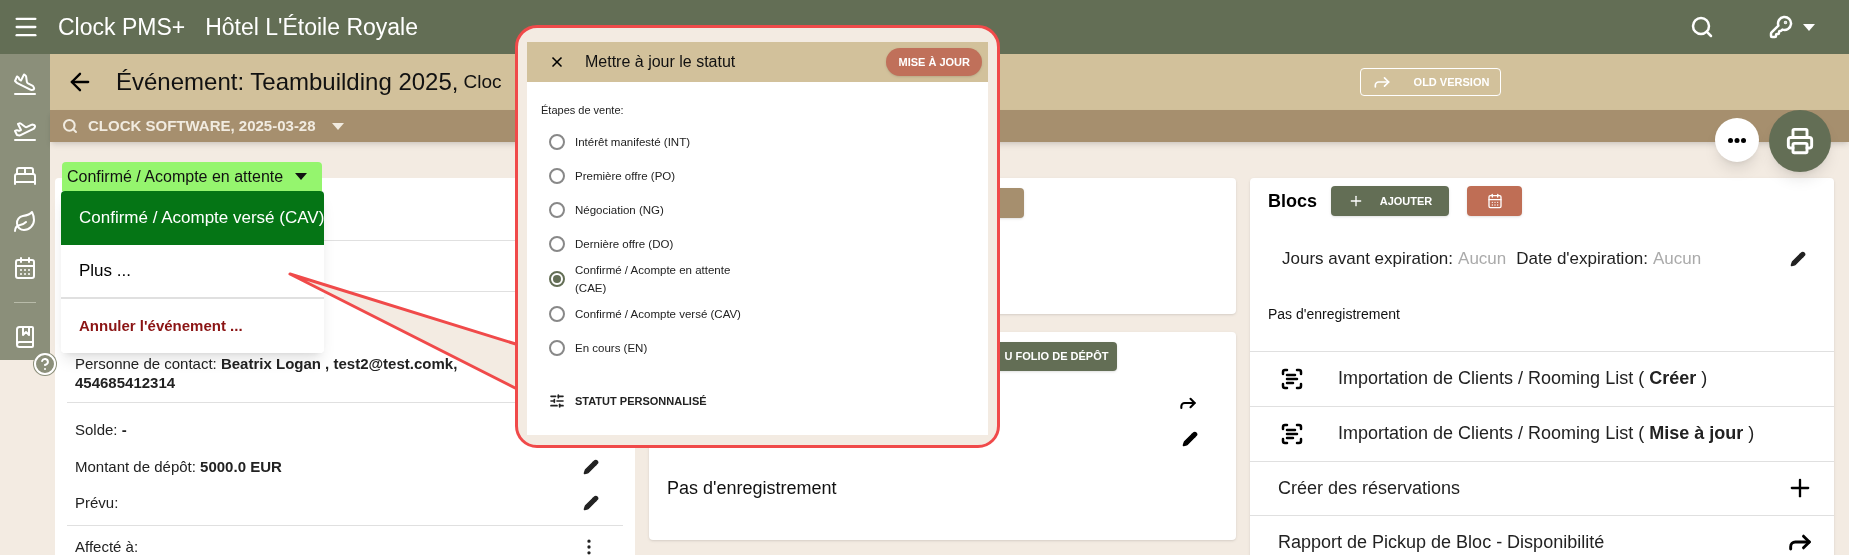 This screenshot has height=555, width=1849. I want to click on radio-label: Négociation (NG), so click(661, 209).